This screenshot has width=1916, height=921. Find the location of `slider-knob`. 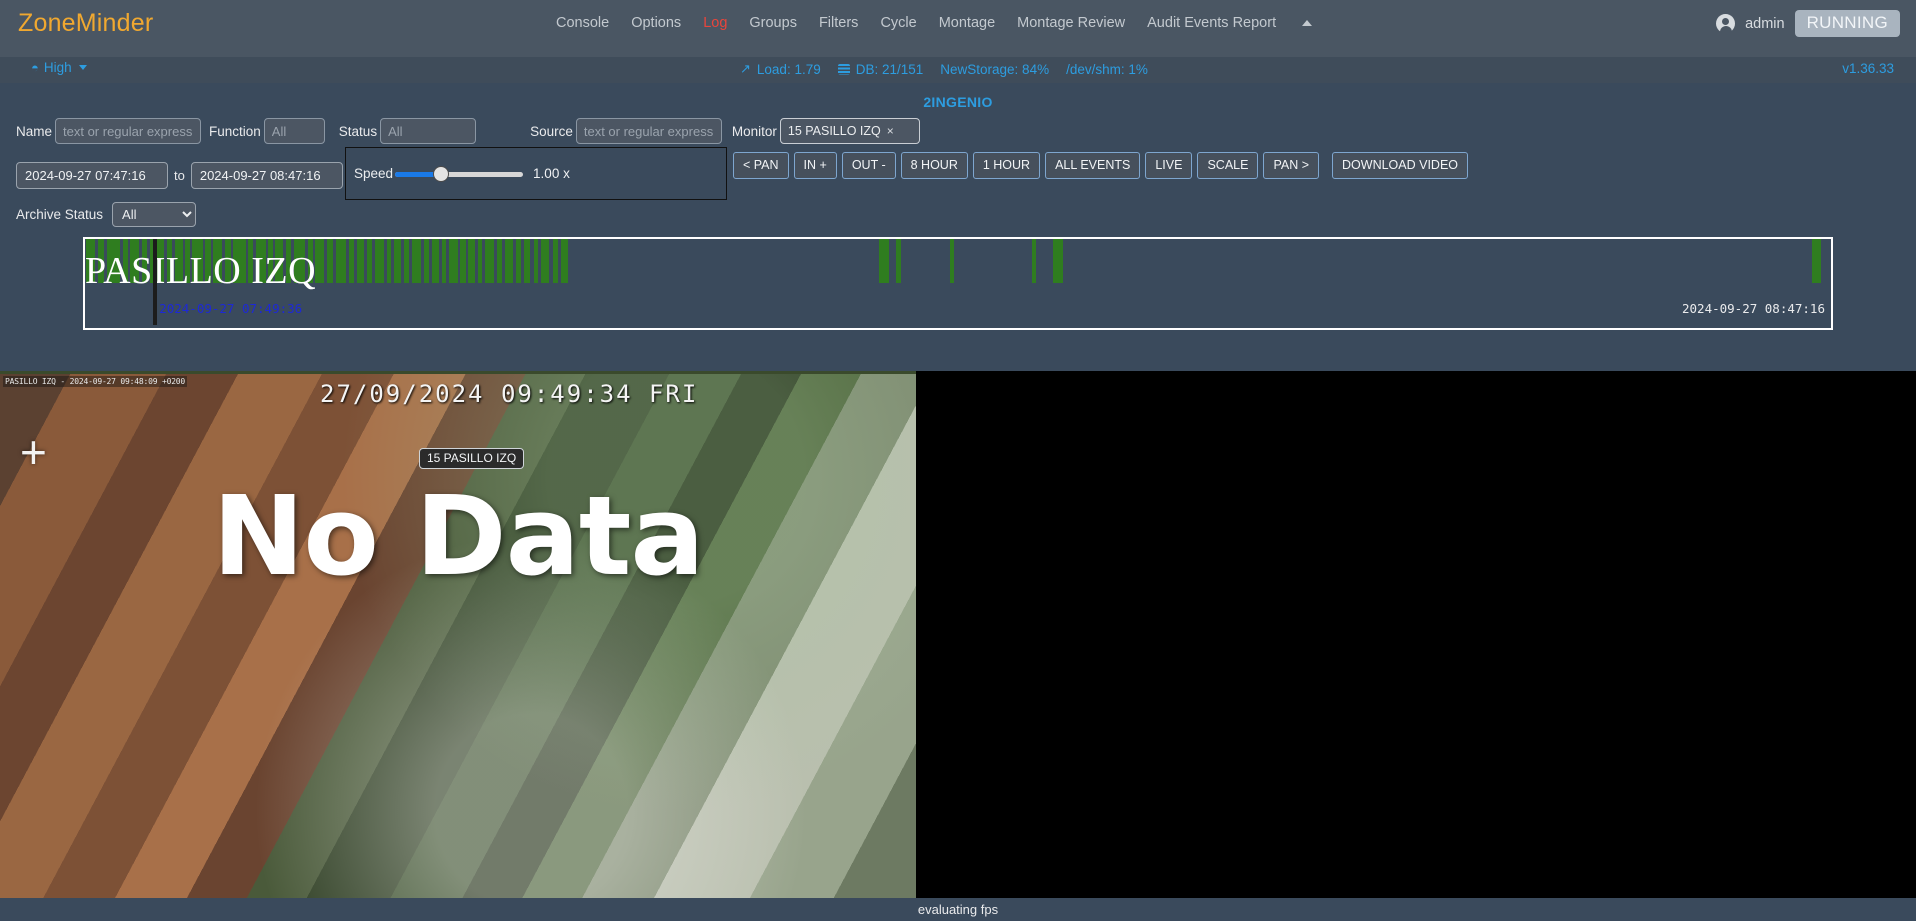

slider-knob is located at coordinates (440, 173).